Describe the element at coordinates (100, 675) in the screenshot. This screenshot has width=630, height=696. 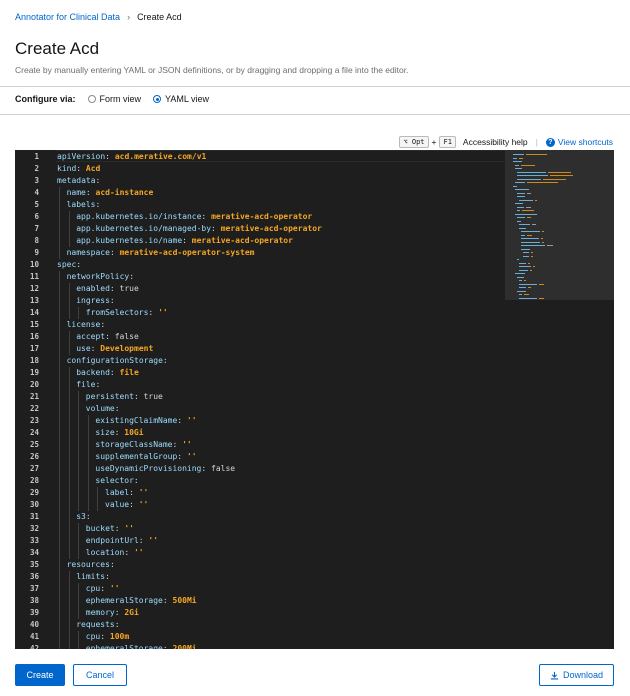
I see `cancel-button: Cancel` at that location.